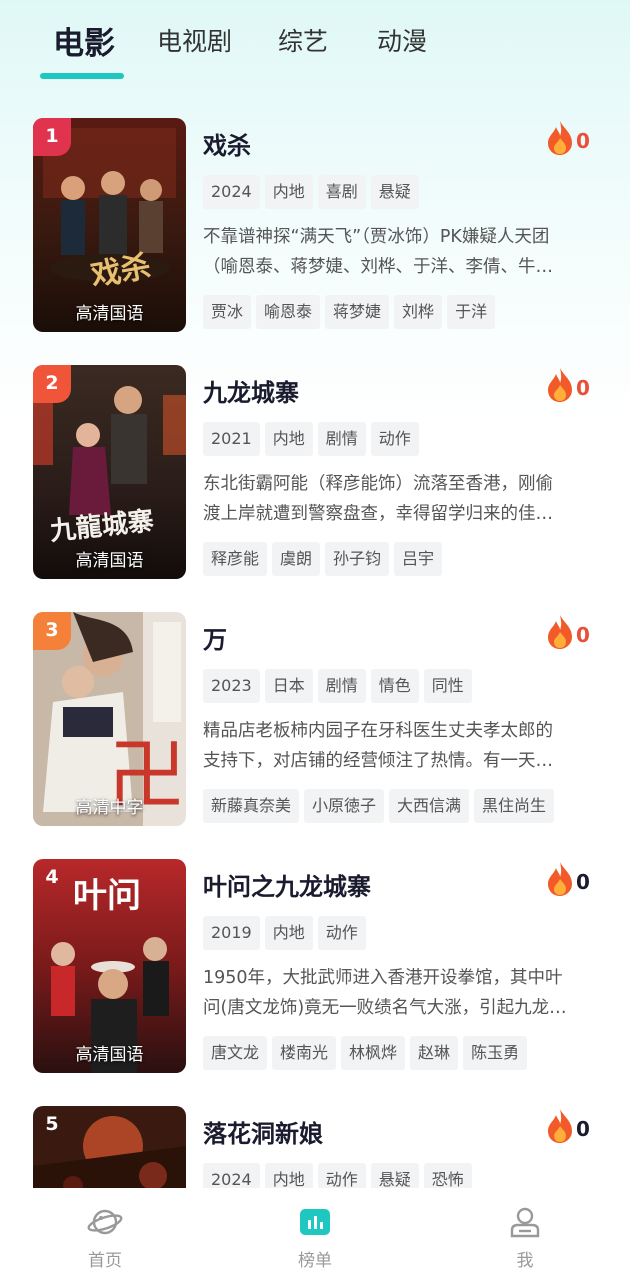 The image size is (630, 1280). What do you see at coordinates (514, 806) in the screenshot?
I see `cast-tag: 黒住尚生` at bounding box center [514, 806].